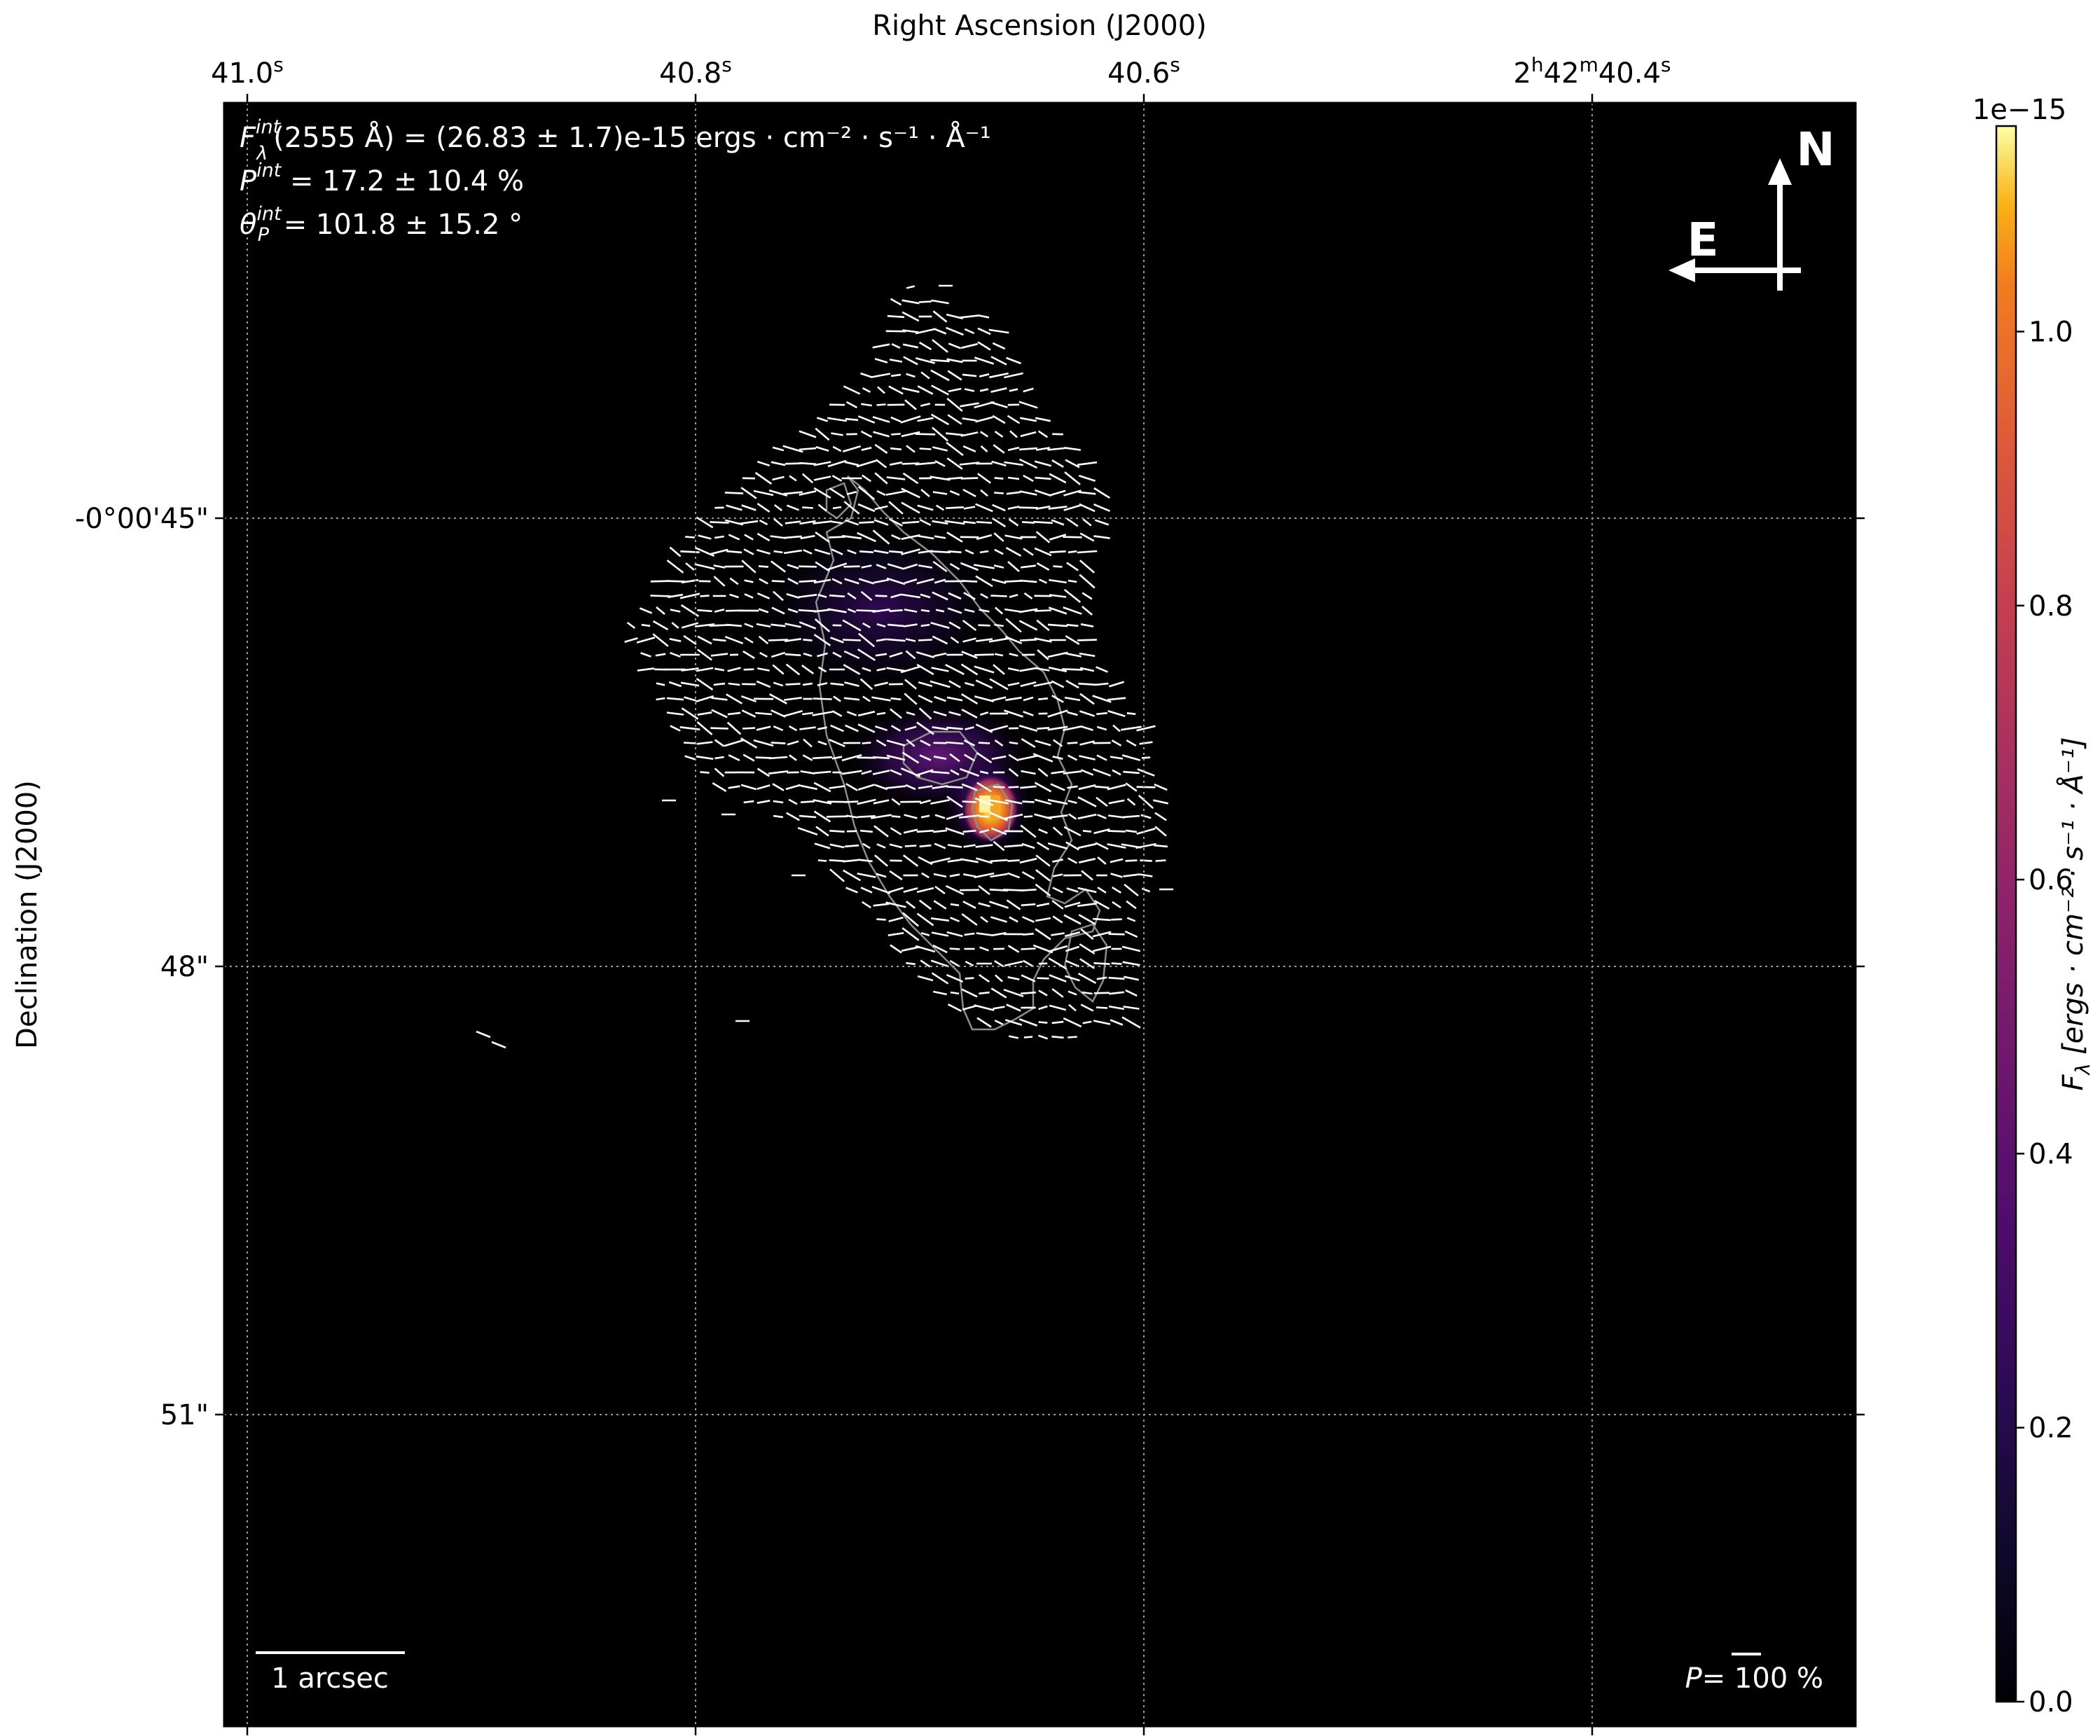 The image size is (2100, 1736). I want to click on y-axis-title: Declination (J2000), so click(27, 915).